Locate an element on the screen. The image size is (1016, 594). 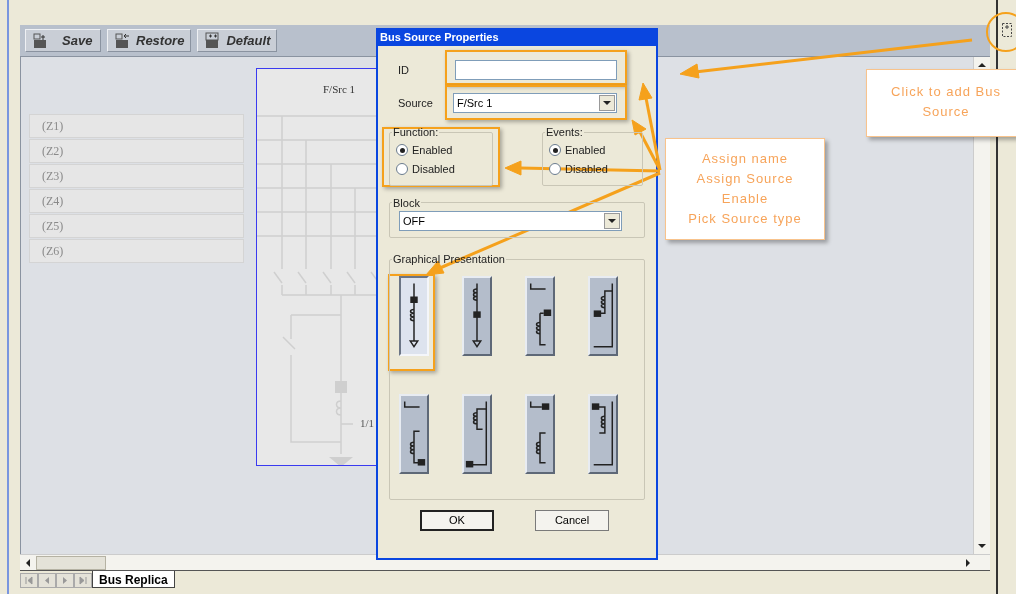
presentation-tile is located at coordinates (414, 315).